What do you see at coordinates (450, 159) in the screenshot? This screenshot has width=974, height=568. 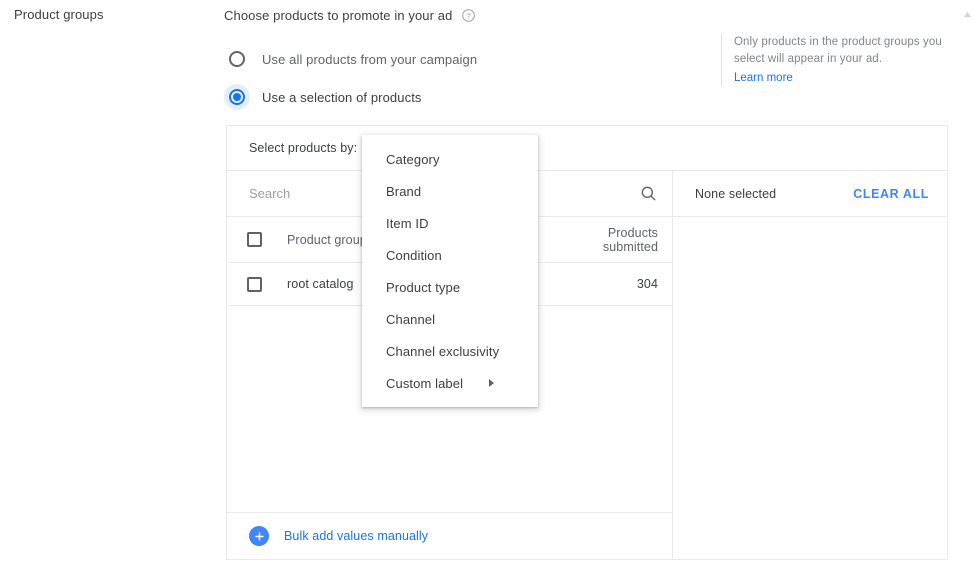 I see `menu-item-category: Category` at bounding box center [450, 159].